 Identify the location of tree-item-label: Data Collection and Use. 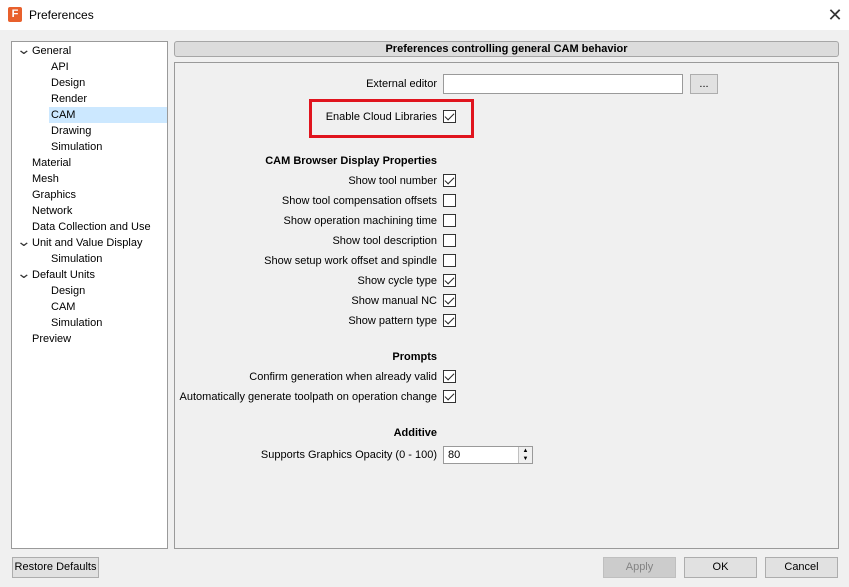
(91, 227).